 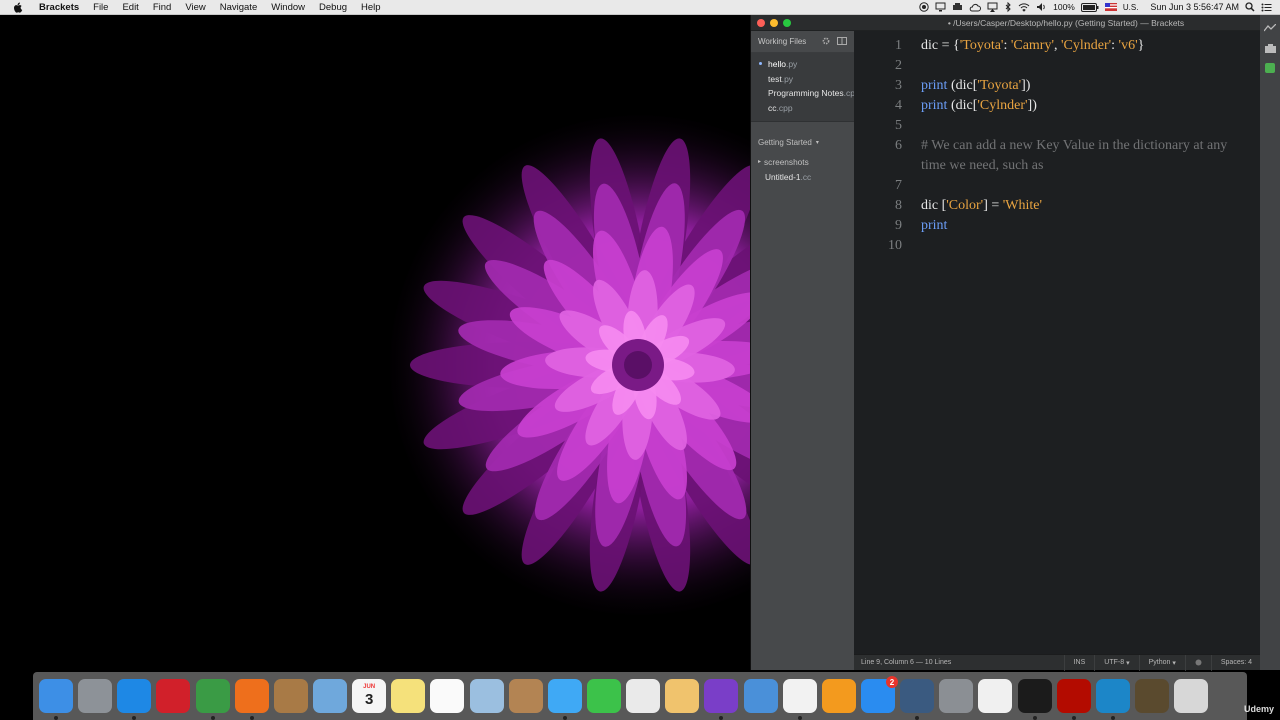 I want to click on textedit-icon, so click(x=995, y=696).